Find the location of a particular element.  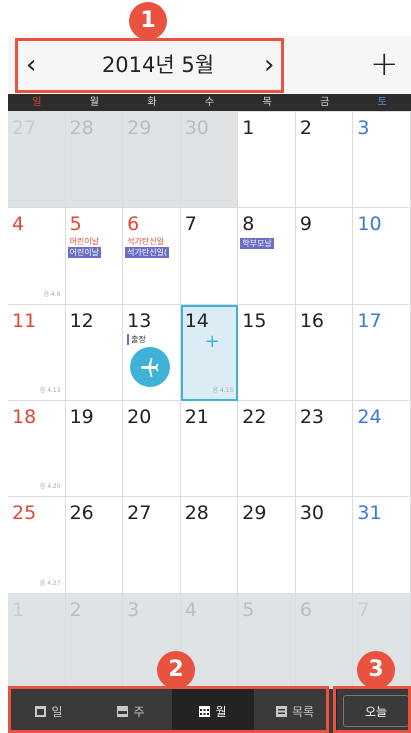

weekday-tue: 화 is located at coordinates (152, 102).